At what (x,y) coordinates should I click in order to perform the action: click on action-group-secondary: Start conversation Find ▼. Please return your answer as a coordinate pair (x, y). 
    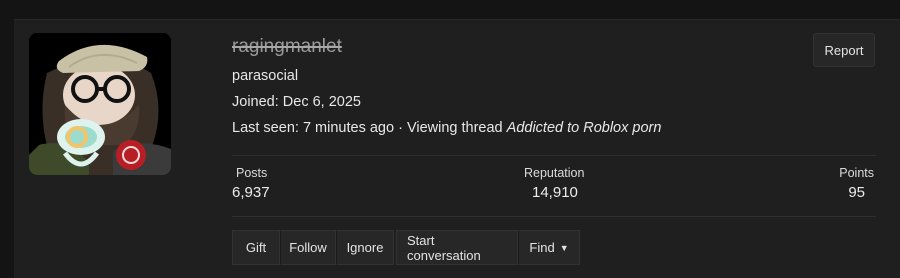
    Looking at the image, I should click on (488, 247).